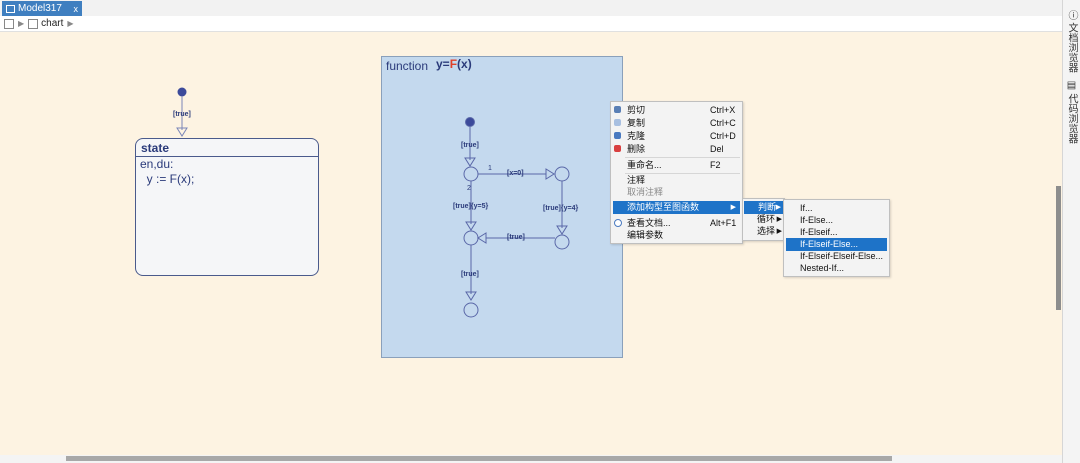  I want to click on transition-label-x0: [x=0], so click(515, 173).